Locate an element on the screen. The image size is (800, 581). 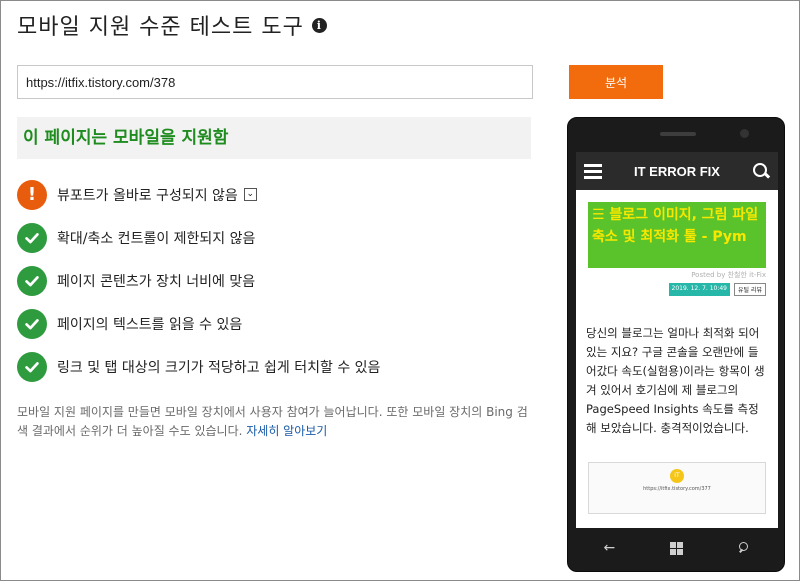
check-item-readable-text: 페이지의 텍스트를 읽을 수 있음 is located at coordinates (277, 323).